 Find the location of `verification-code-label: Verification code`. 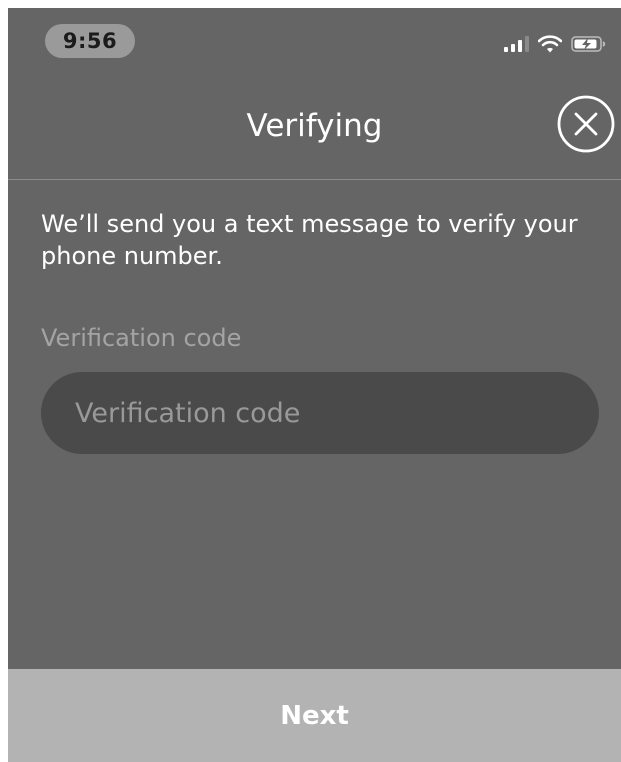

verification-code-label: Verification code is located at coordinates (141, 338).